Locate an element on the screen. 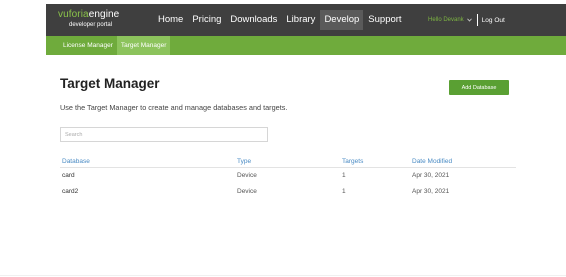  sub-nav-bar: License Manager Target Manager is located at coordinates (306, 45).